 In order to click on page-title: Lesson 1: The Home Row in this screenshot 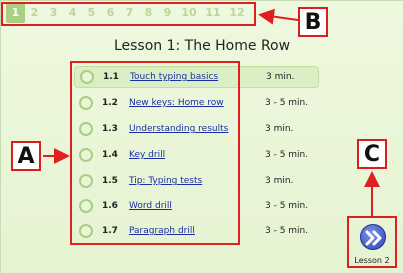, I will do `click(202, 46)`.